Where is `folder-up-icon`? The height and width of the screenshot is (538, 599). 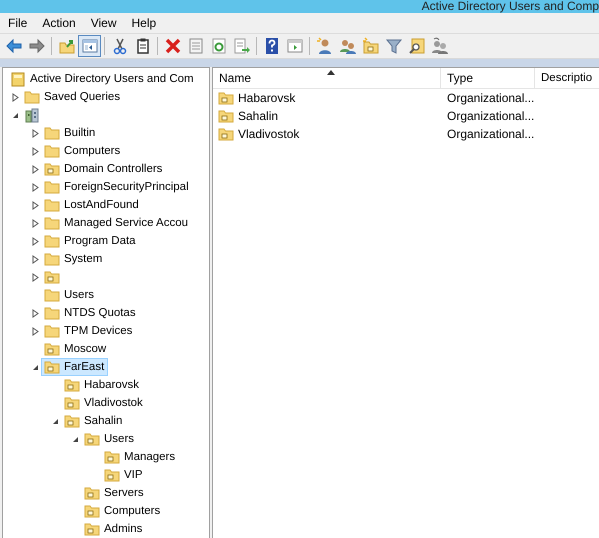 folder-up-icon is located at coordinates (67, 46).